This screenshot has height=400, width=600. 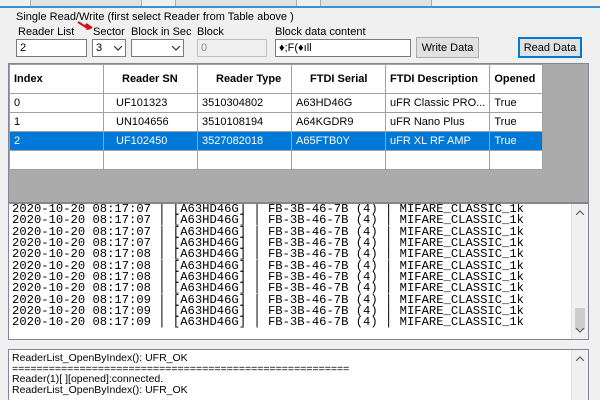 I want to click on cell-reader-sn: UN104656, so click(x=150, y=122).